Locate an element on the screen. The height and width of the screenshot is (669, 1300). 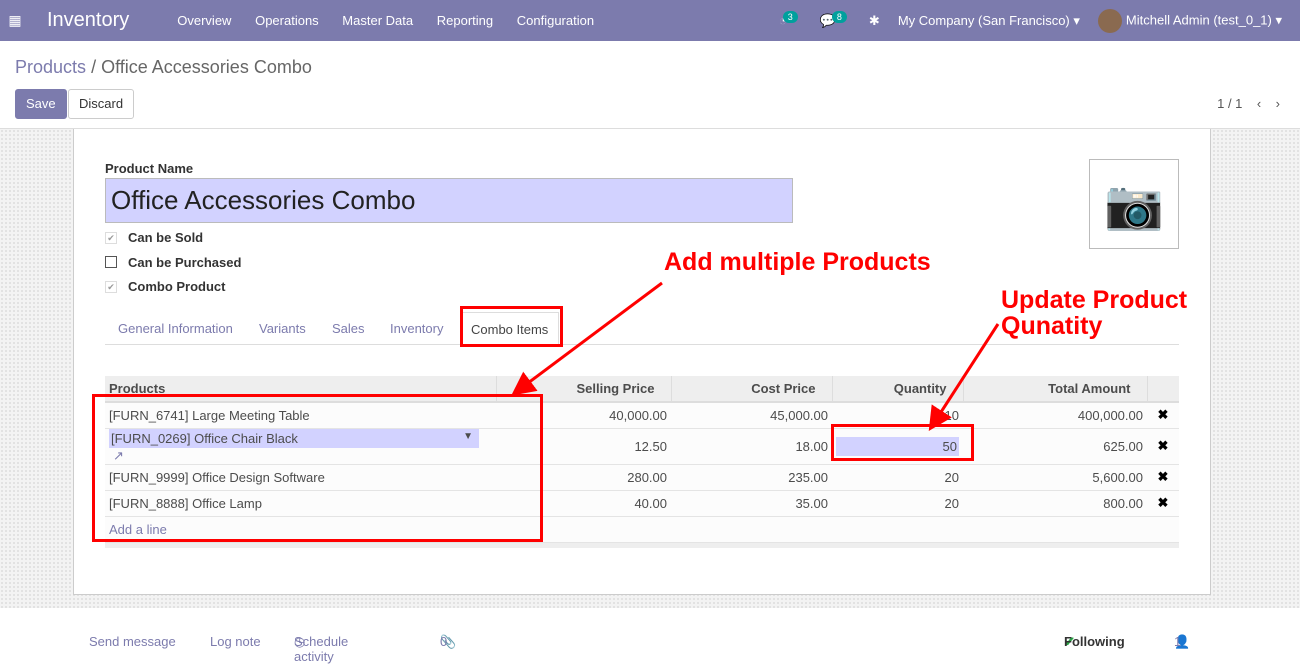
combo-product-checkbox: ✔ is located at coordinates (111, 287).